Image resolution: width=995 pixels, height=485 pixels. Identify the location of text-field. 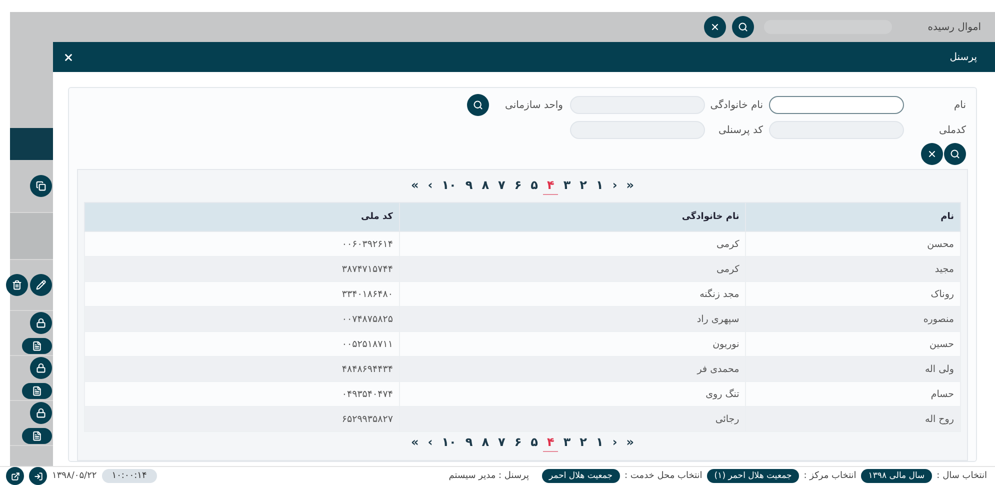
(836, 105).